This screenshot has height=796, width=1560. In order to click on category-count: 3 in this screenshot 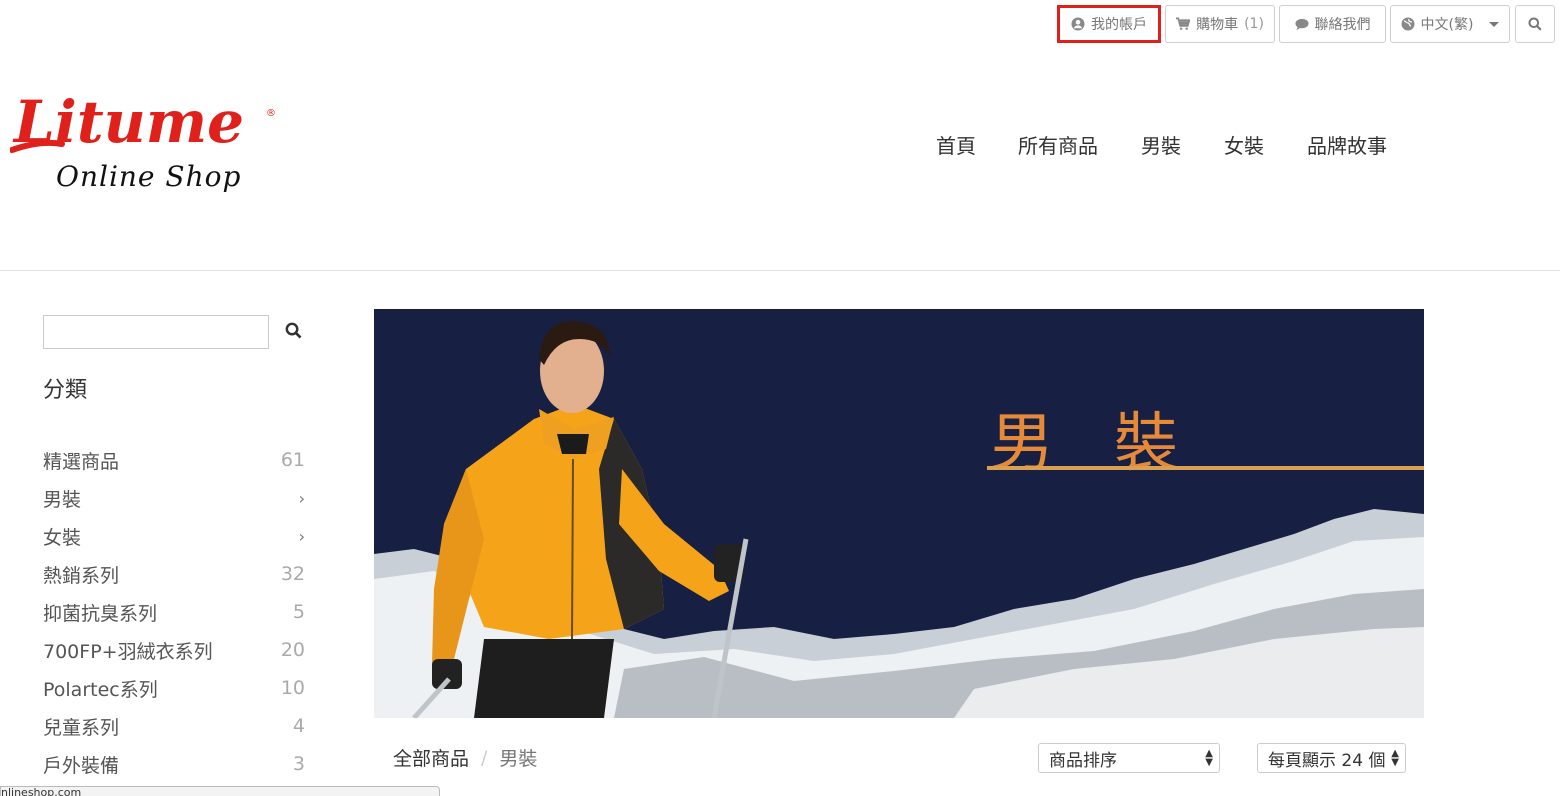, I will do `click(298, 764)`.